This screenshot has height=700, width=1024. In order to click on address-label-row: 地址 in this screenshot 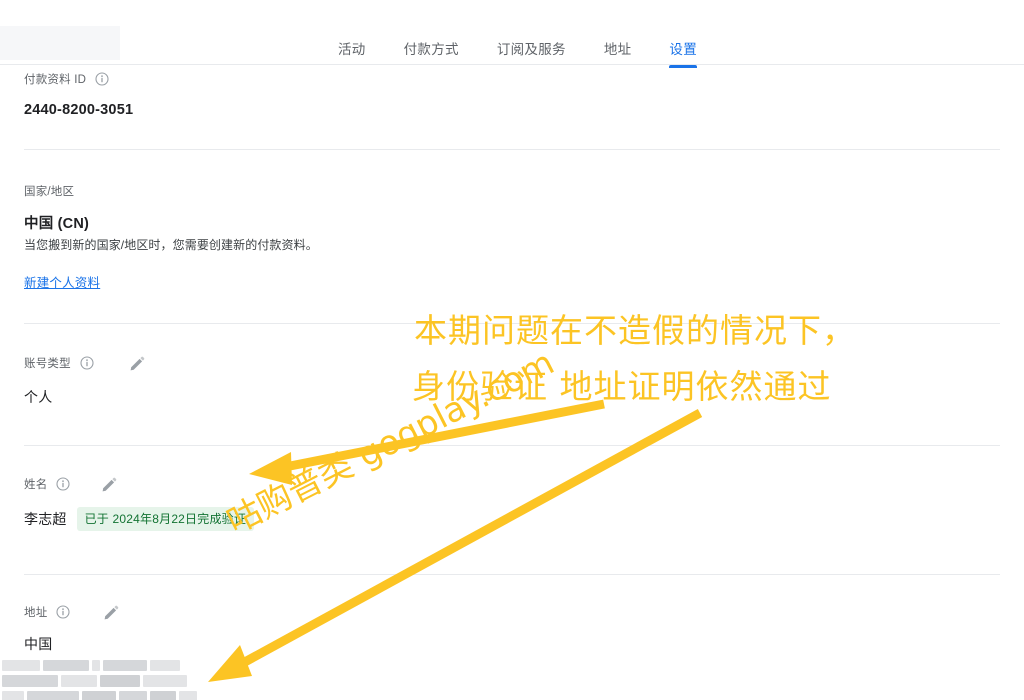, I will do `click(512, 612)`.